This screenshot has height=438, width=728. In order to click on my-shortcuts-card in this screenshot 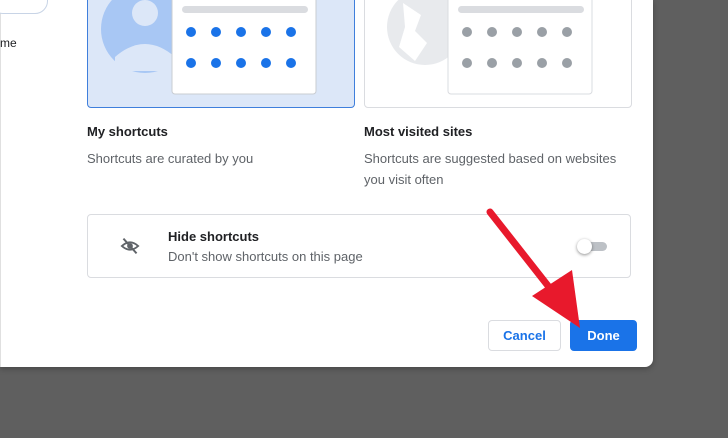, I will do `click(221, 54)`.